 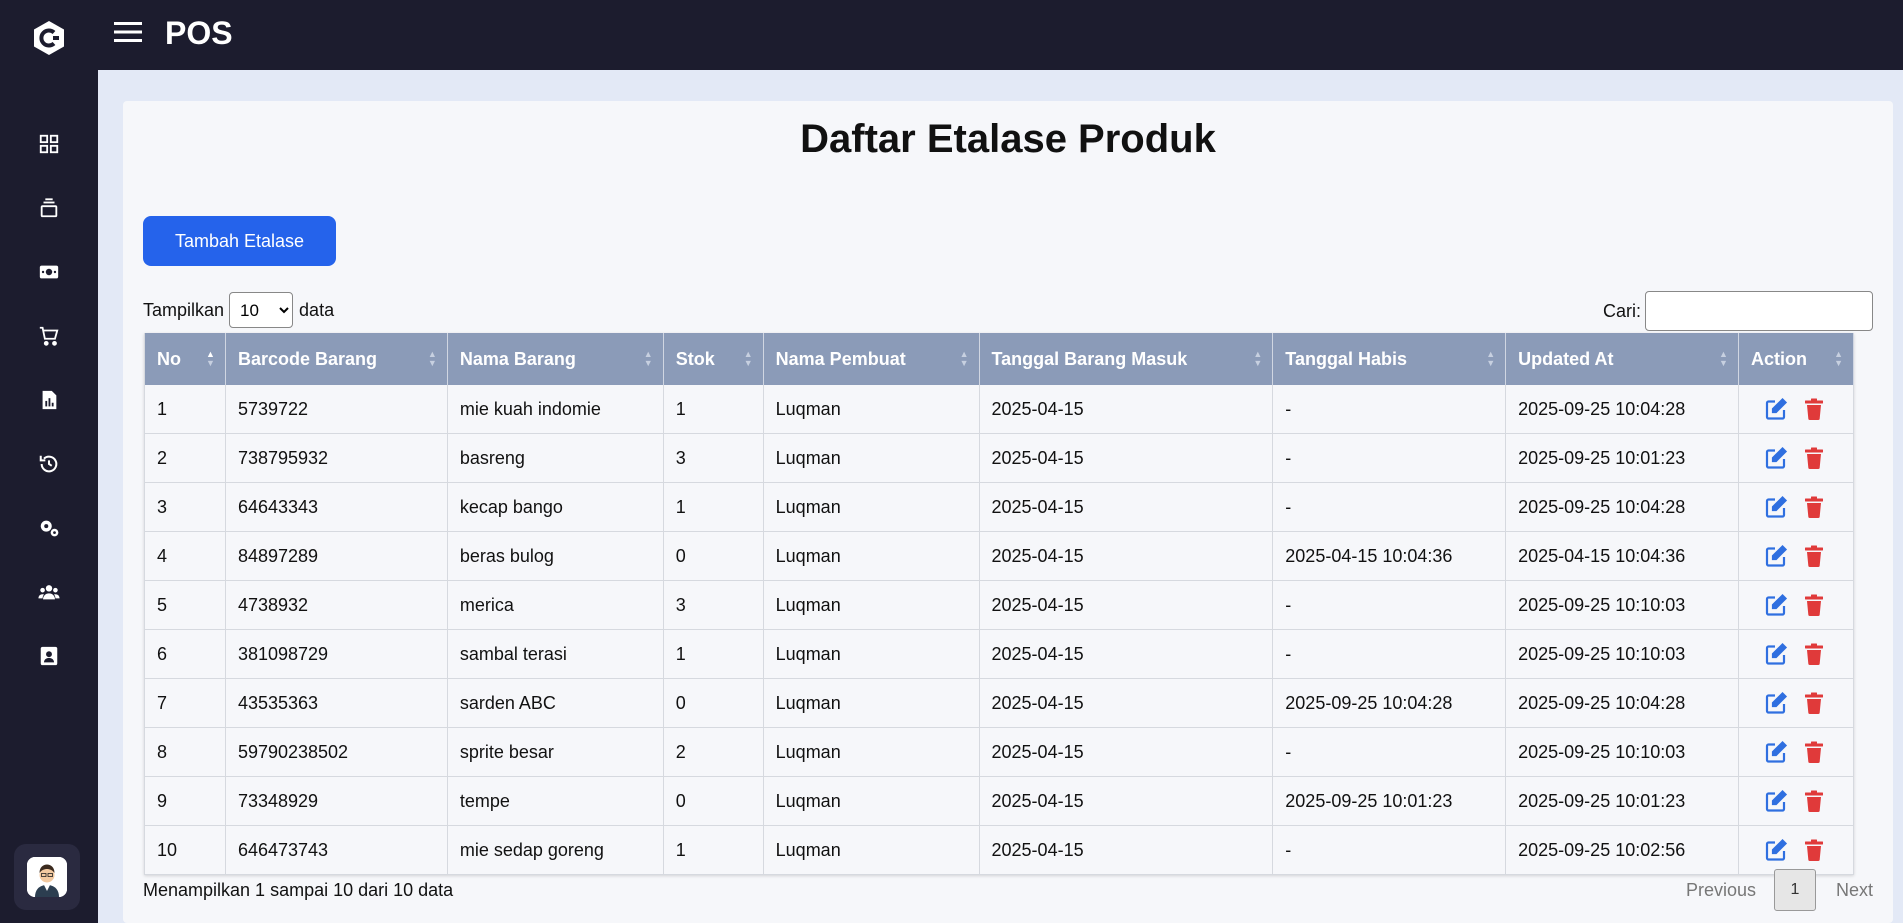 What do you see at coordinates (169, 358) in the screenshot?
I see `column-header-label: No` at bounding box center [169, 358].